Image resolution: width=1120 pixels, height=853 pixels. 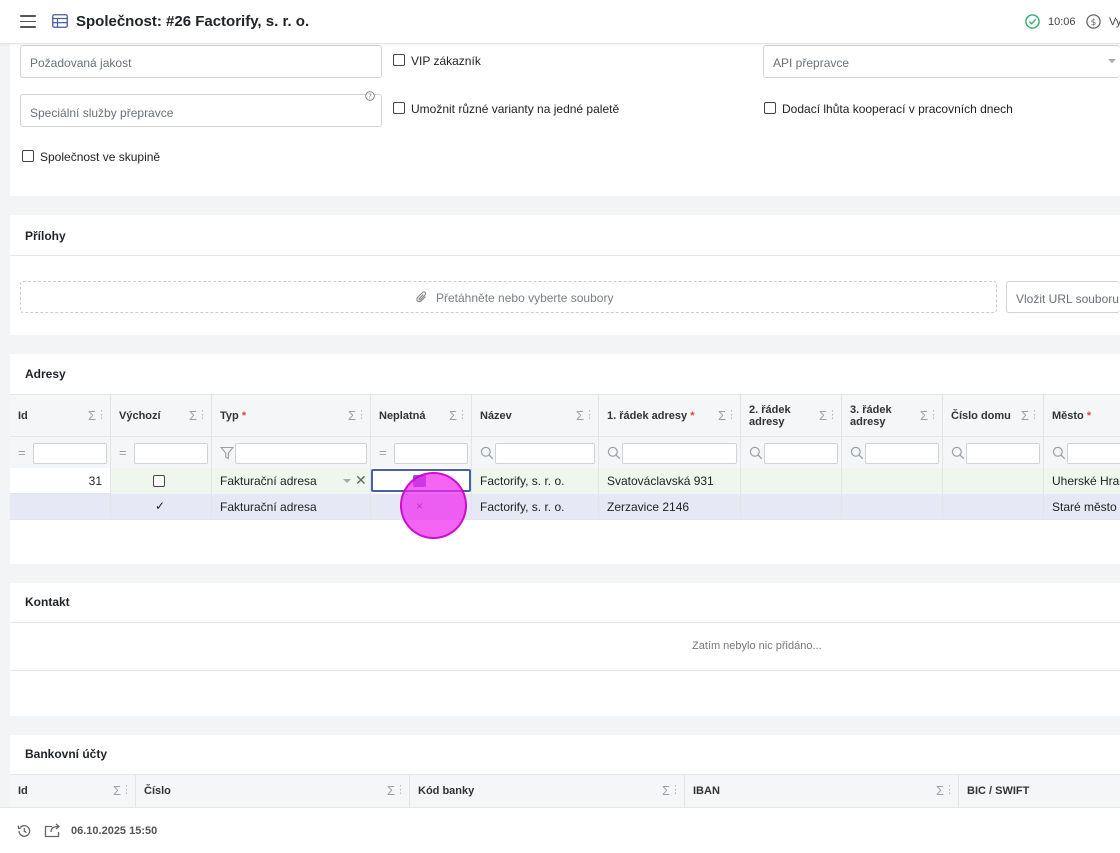 I want to click on carrier-api-select: API přepravce, so click(x=941, y=61).